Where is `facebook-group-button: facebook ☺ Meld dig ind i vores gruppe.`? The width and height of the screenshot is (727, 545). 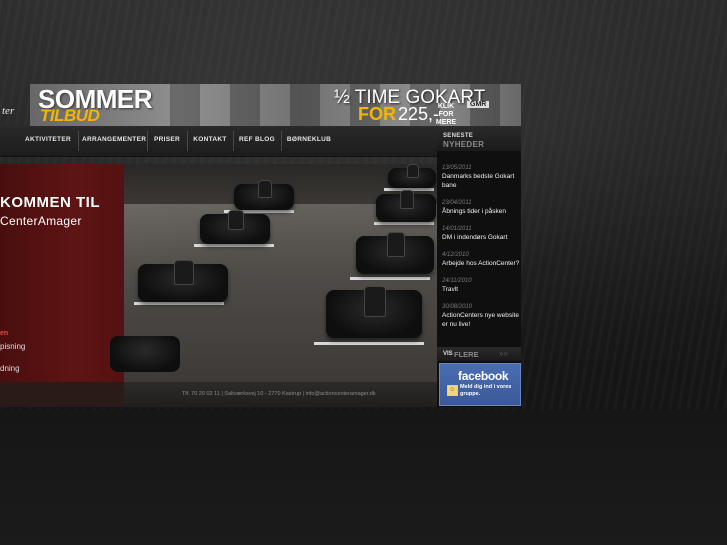 facebook-group-button: facebook ☺ Meld dig ind i vores gruppe. is located at coordinates (480, 384).